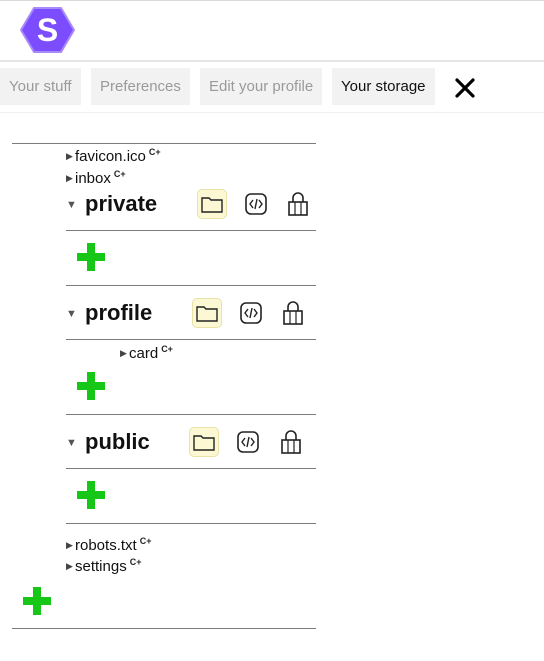 Image resolution: width=544 pixels, height=661 pixels. What do you see at coordinates (91, 386) in the screenshot?
I see `add-in-profile-button` at bounding box center [91, 386].